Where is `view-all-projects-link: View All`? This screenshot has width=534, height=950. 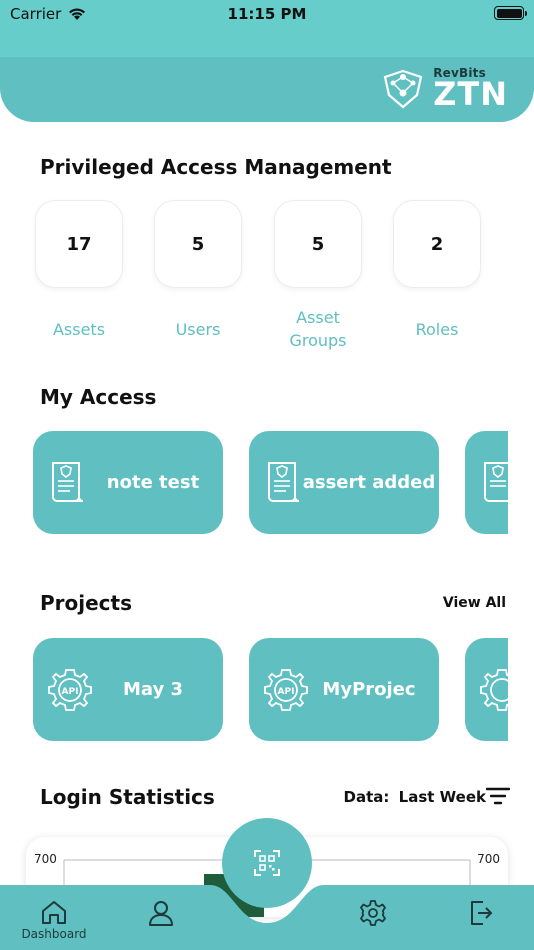
view-all-projects-link: View All is located at coordinates (474, 603).